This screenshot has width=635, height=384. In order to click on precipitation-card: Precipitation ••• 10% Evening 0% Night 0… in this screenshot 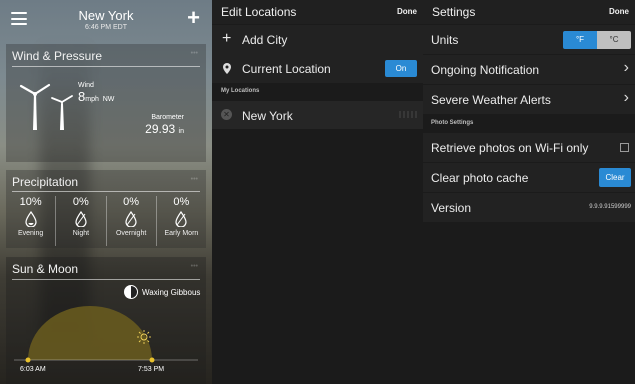, I will do `click(106, 209)`.